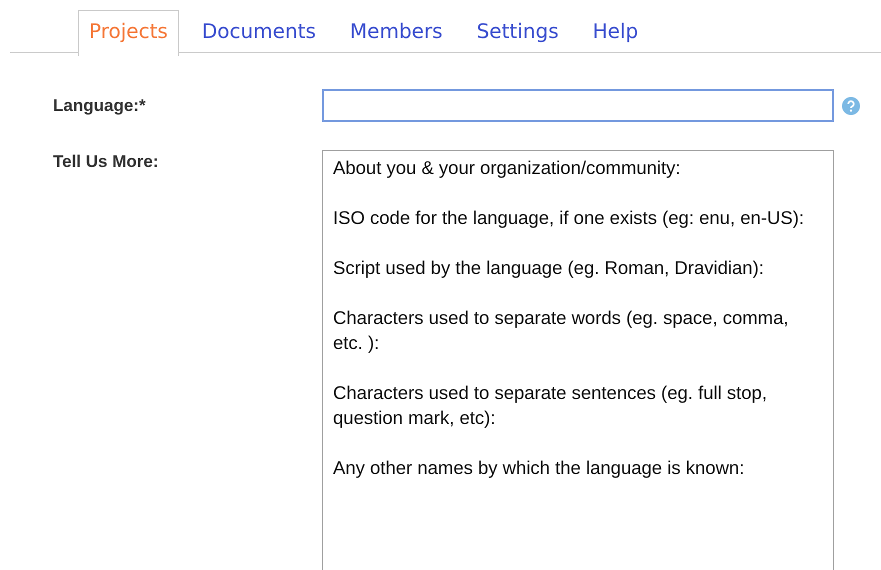 This screenshot has height=570, width=881. What do you see at coordinates (100, 106) in the screenshot?
I see `field-label: Language:*` at bounding box center [100, 106].